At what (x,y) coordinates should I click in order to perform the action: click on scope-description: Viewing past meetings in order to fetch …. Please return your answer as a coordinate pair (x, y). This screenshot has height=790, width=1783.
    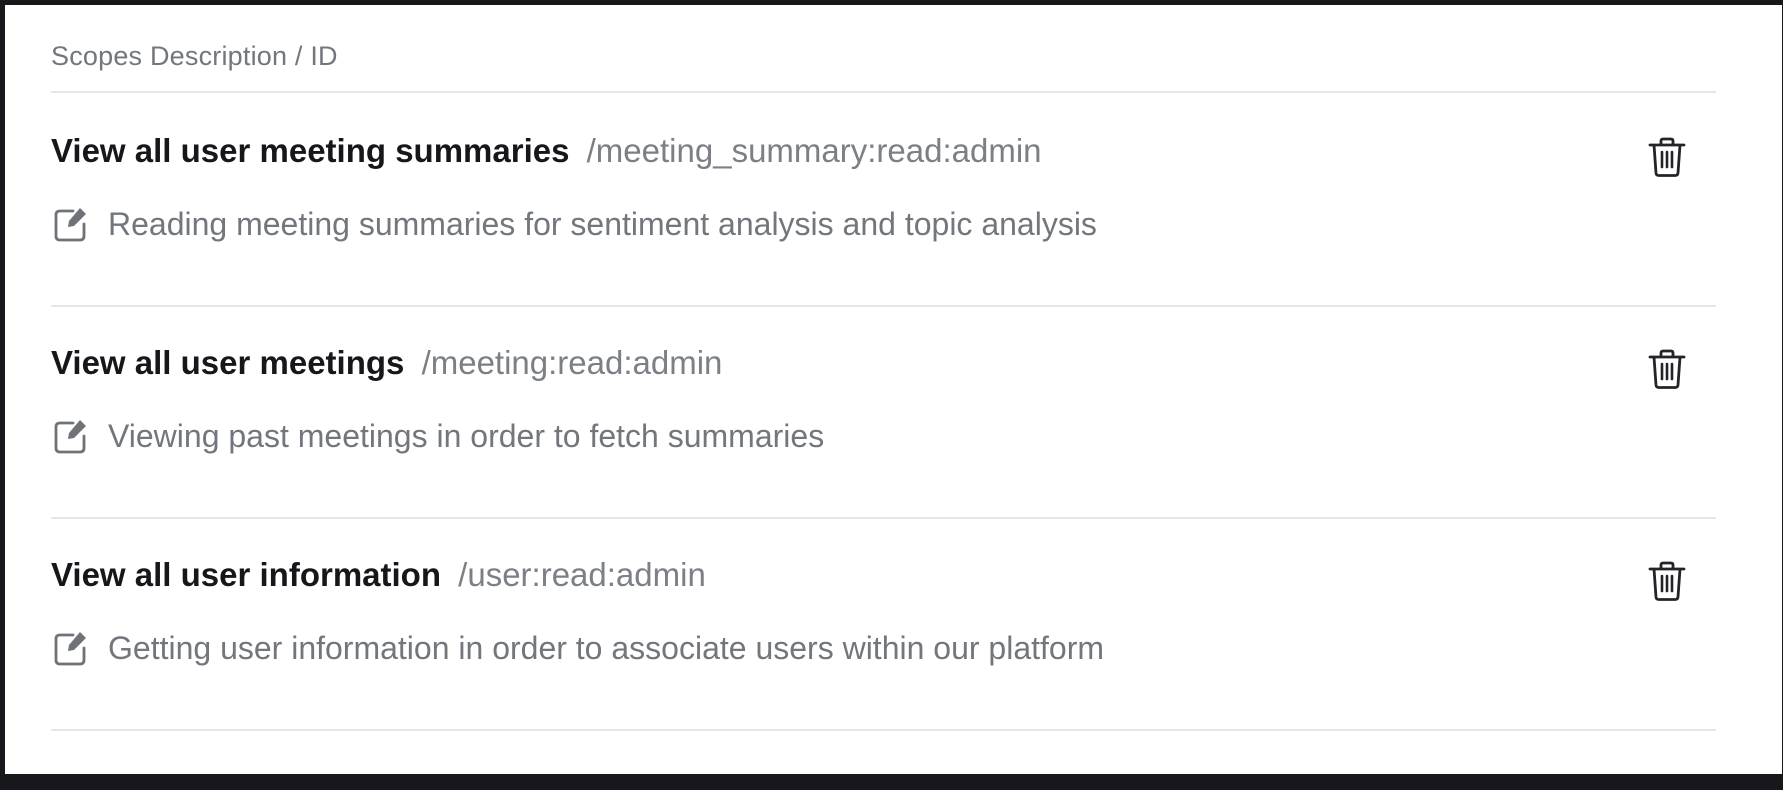
    Looking at the image, I should click on (466, 435).